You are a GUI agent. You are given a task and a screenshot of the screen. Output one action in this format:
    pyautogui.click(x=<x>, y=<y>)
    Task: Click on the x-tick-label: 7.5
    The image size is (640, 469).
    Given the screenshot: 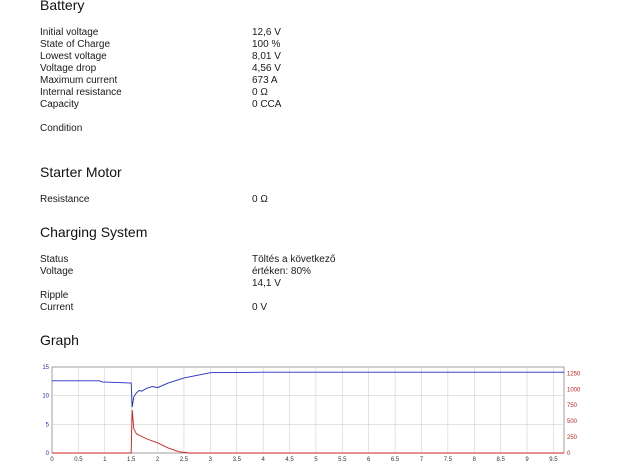 What is the action you would take?
    pyautogui.click(x=448, y=460)
    